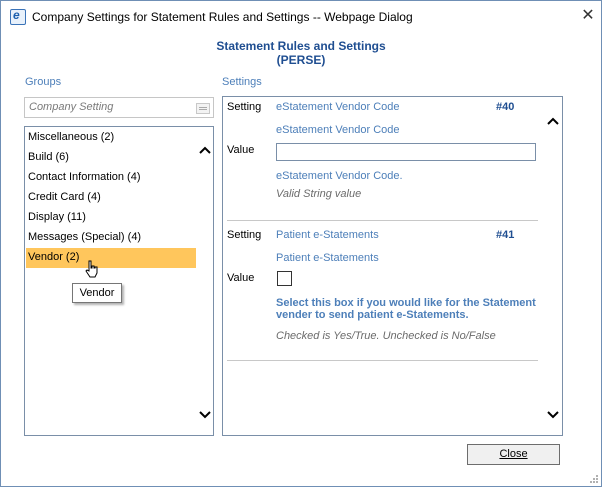  Describe the element at coordinates (71, 107) in the screenshot. I see `search-placeholder: Company Setting` at that location.